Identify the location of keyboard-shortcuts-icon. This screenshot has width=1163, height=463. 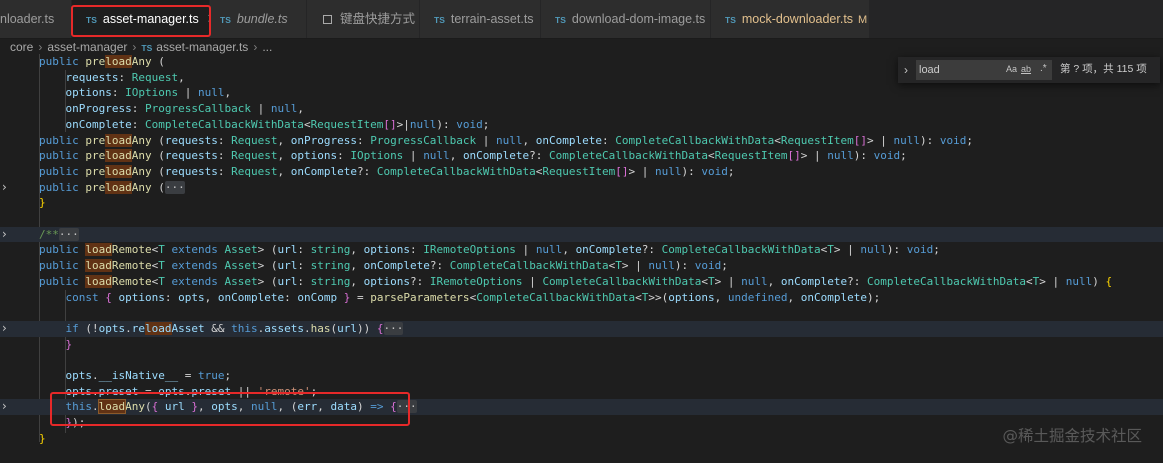
(327, 19).